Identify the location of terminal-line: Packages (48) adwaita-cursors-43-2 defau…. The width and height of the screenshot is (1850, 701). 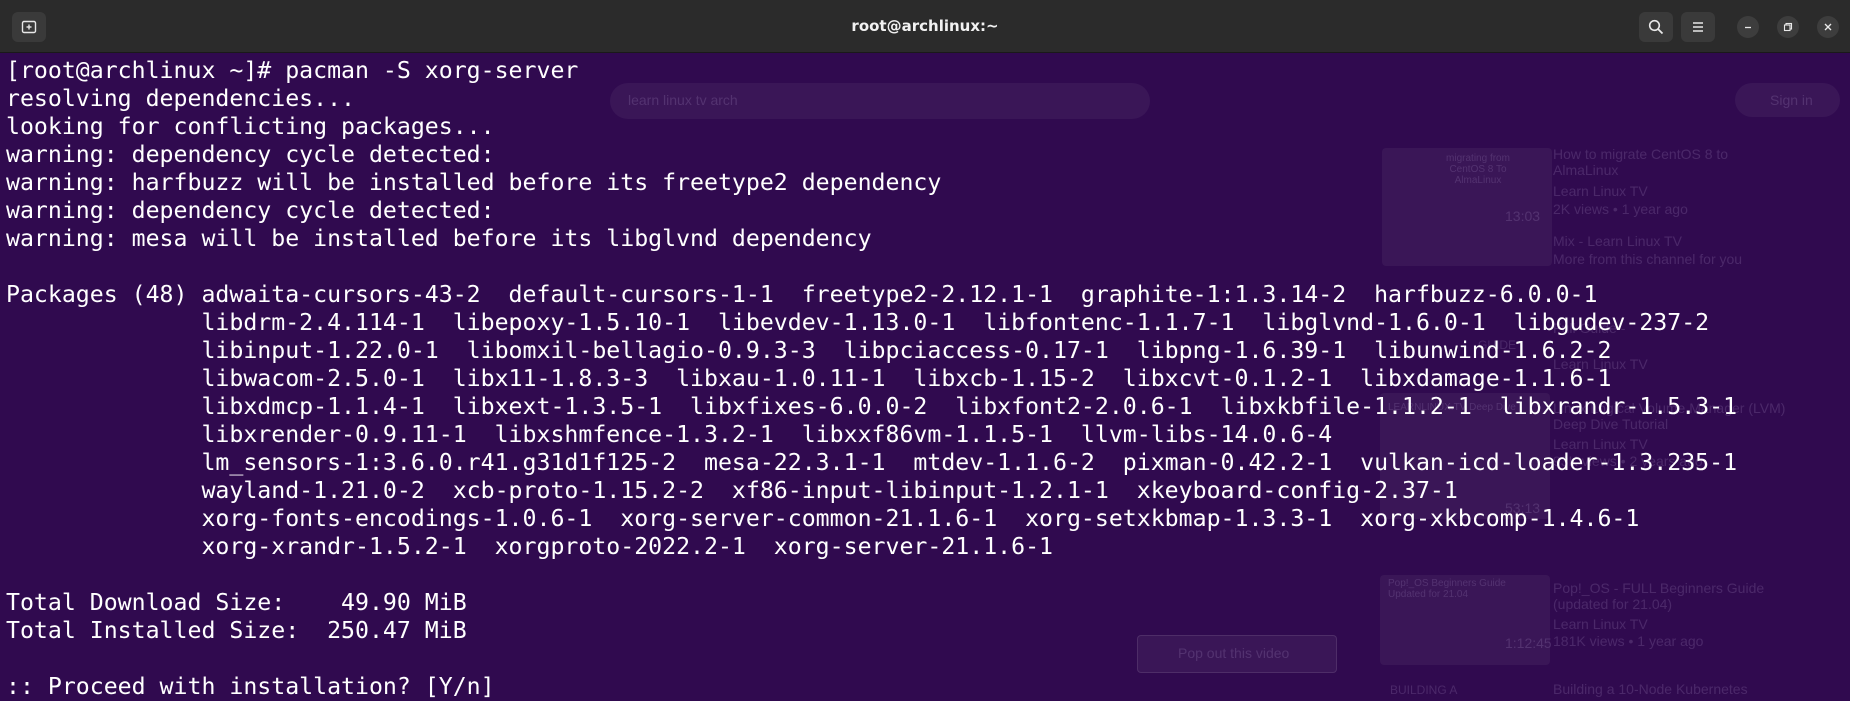
(802, 294).